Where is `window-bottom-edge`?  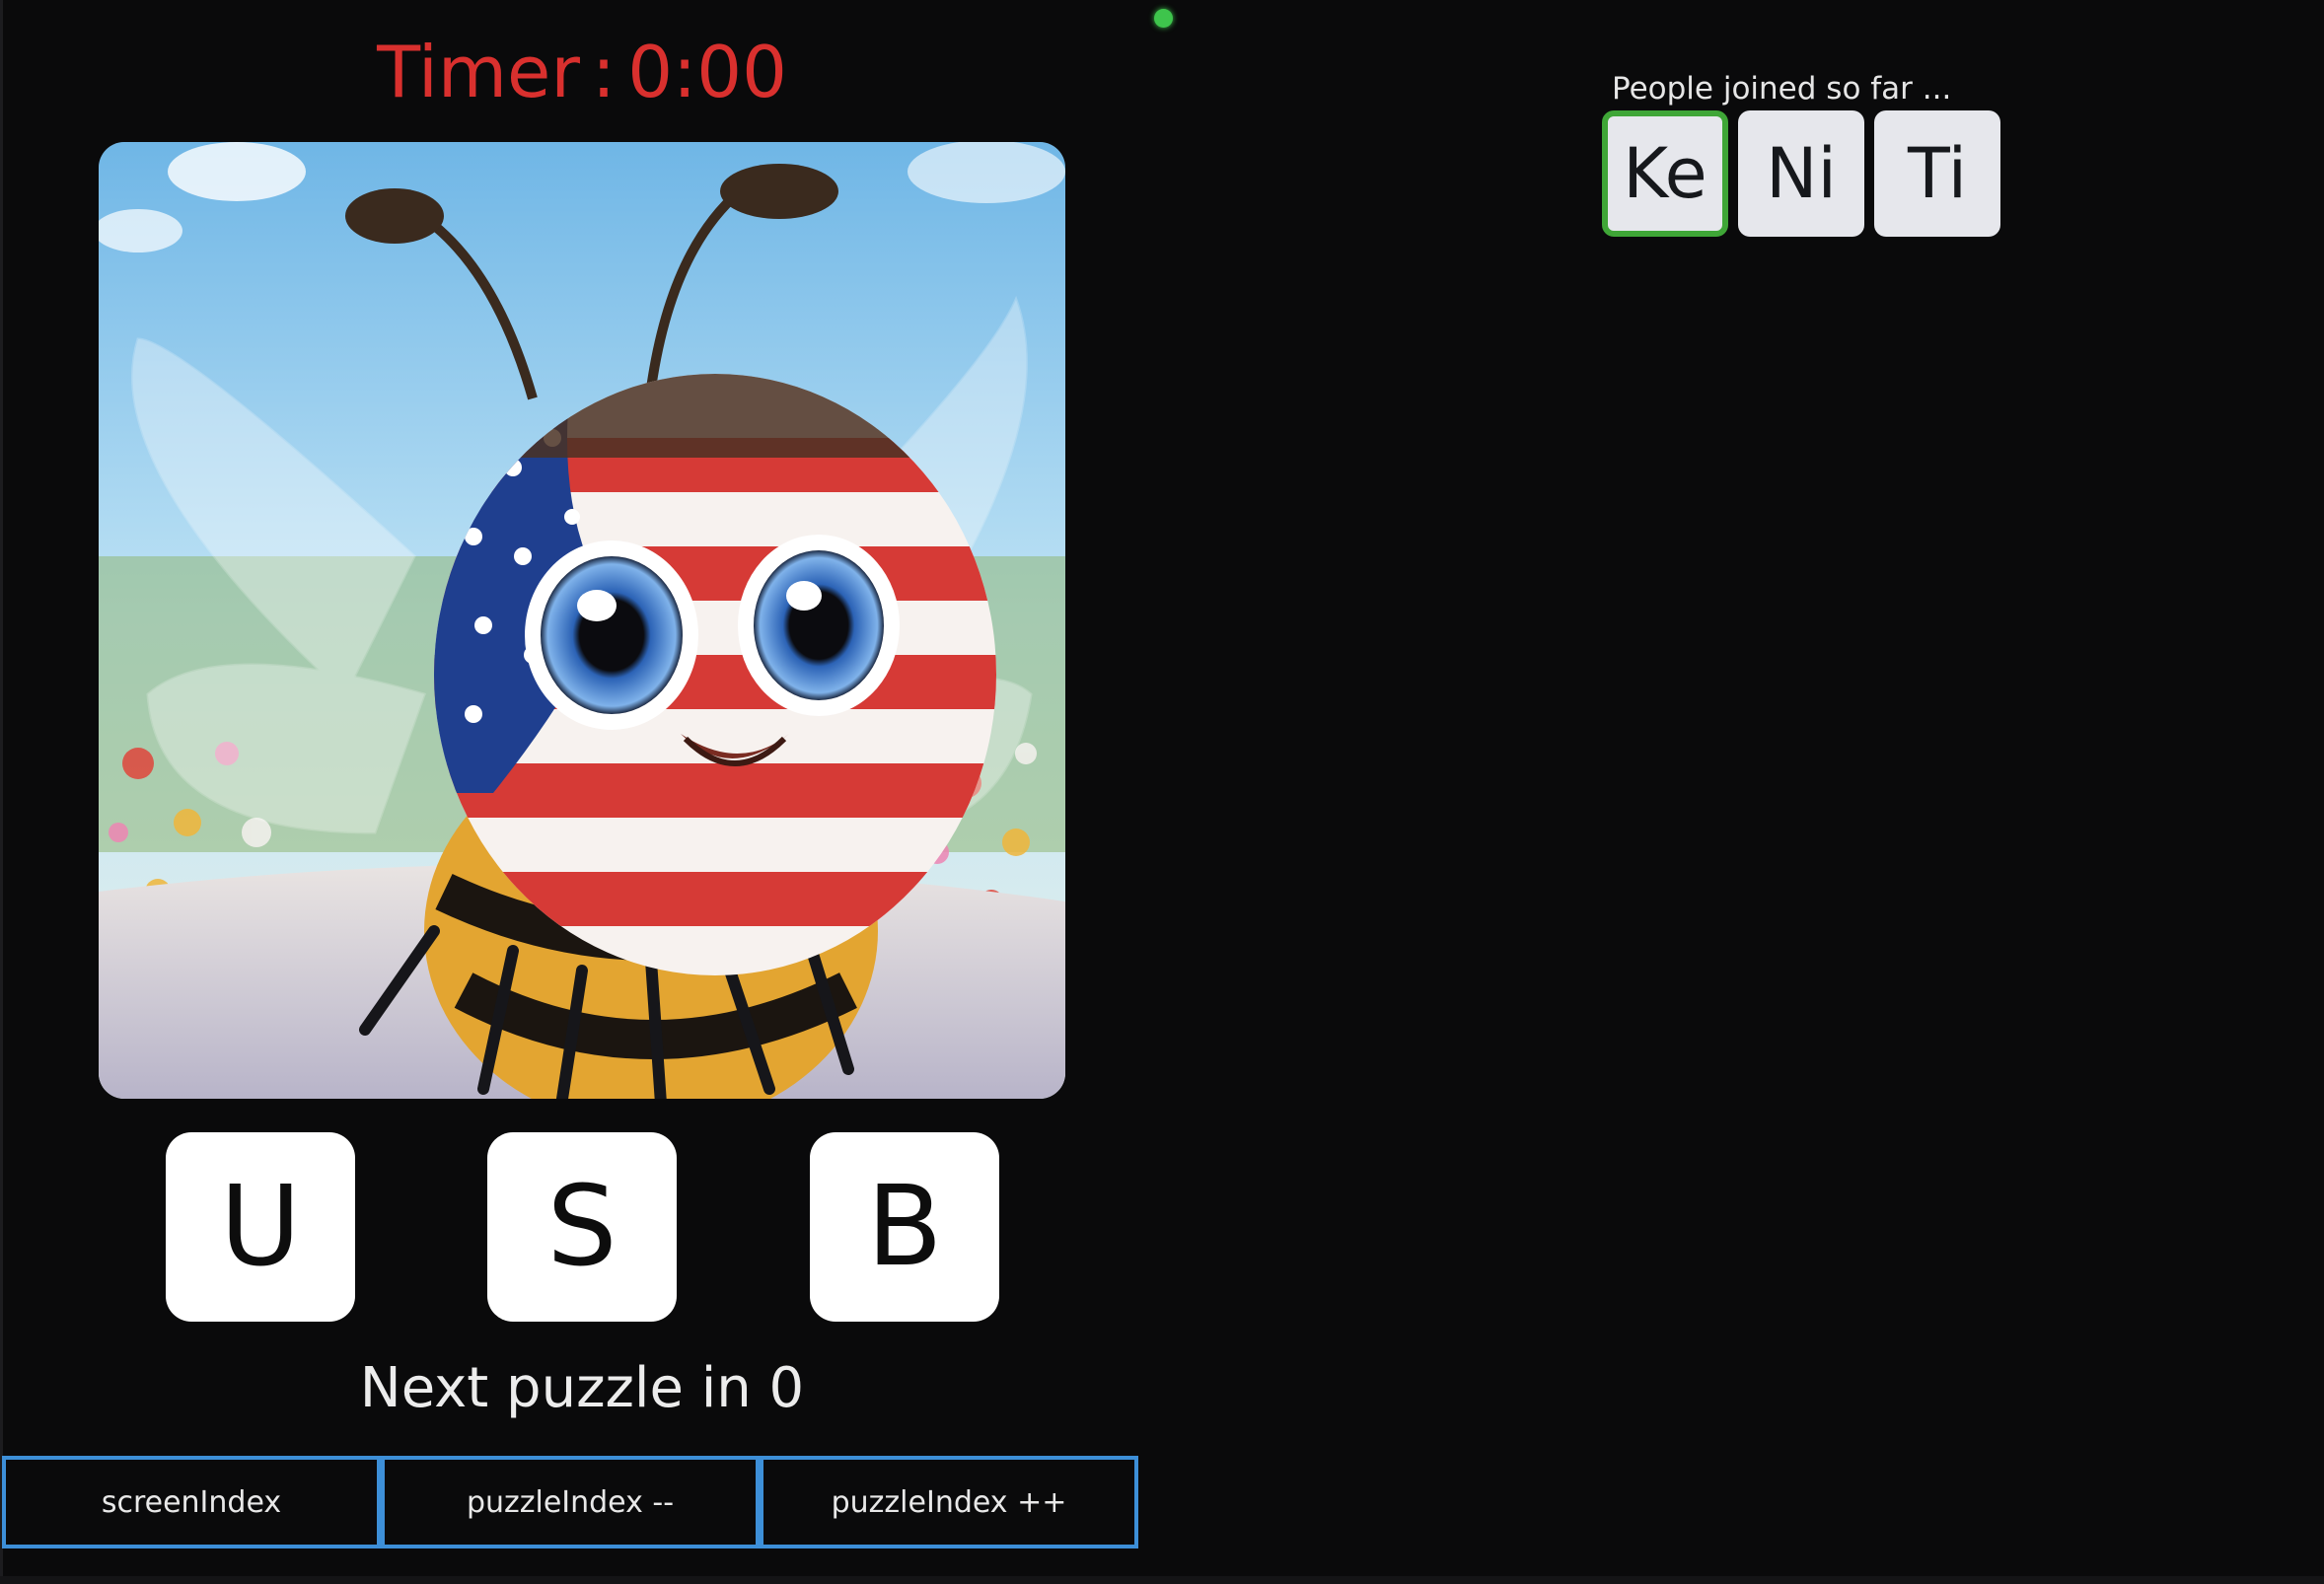
window-bottom-edge is located at coordinates (1162, 1580).